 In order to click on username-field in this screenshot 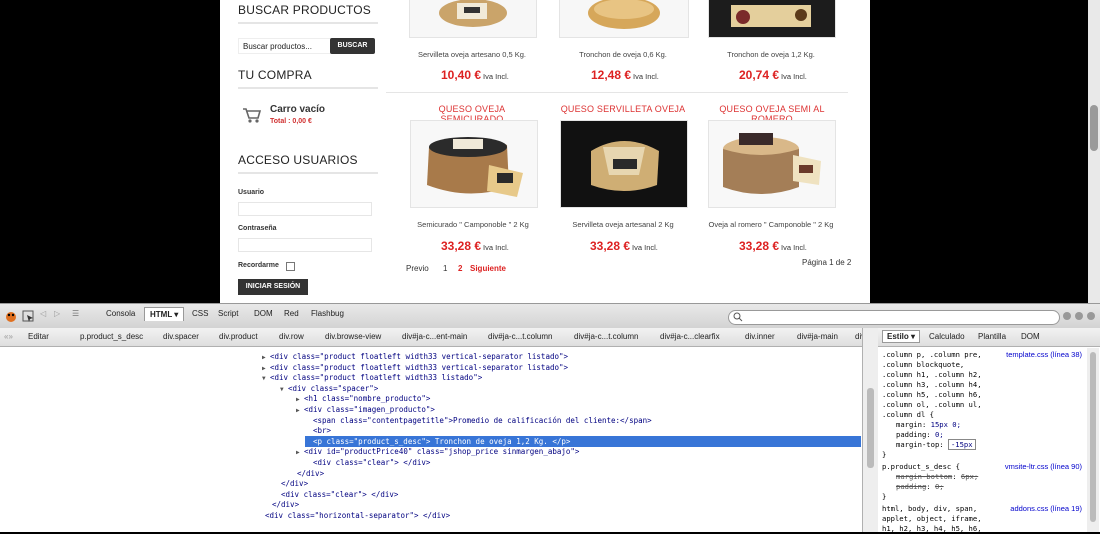, I will do `click(305, 209)`.